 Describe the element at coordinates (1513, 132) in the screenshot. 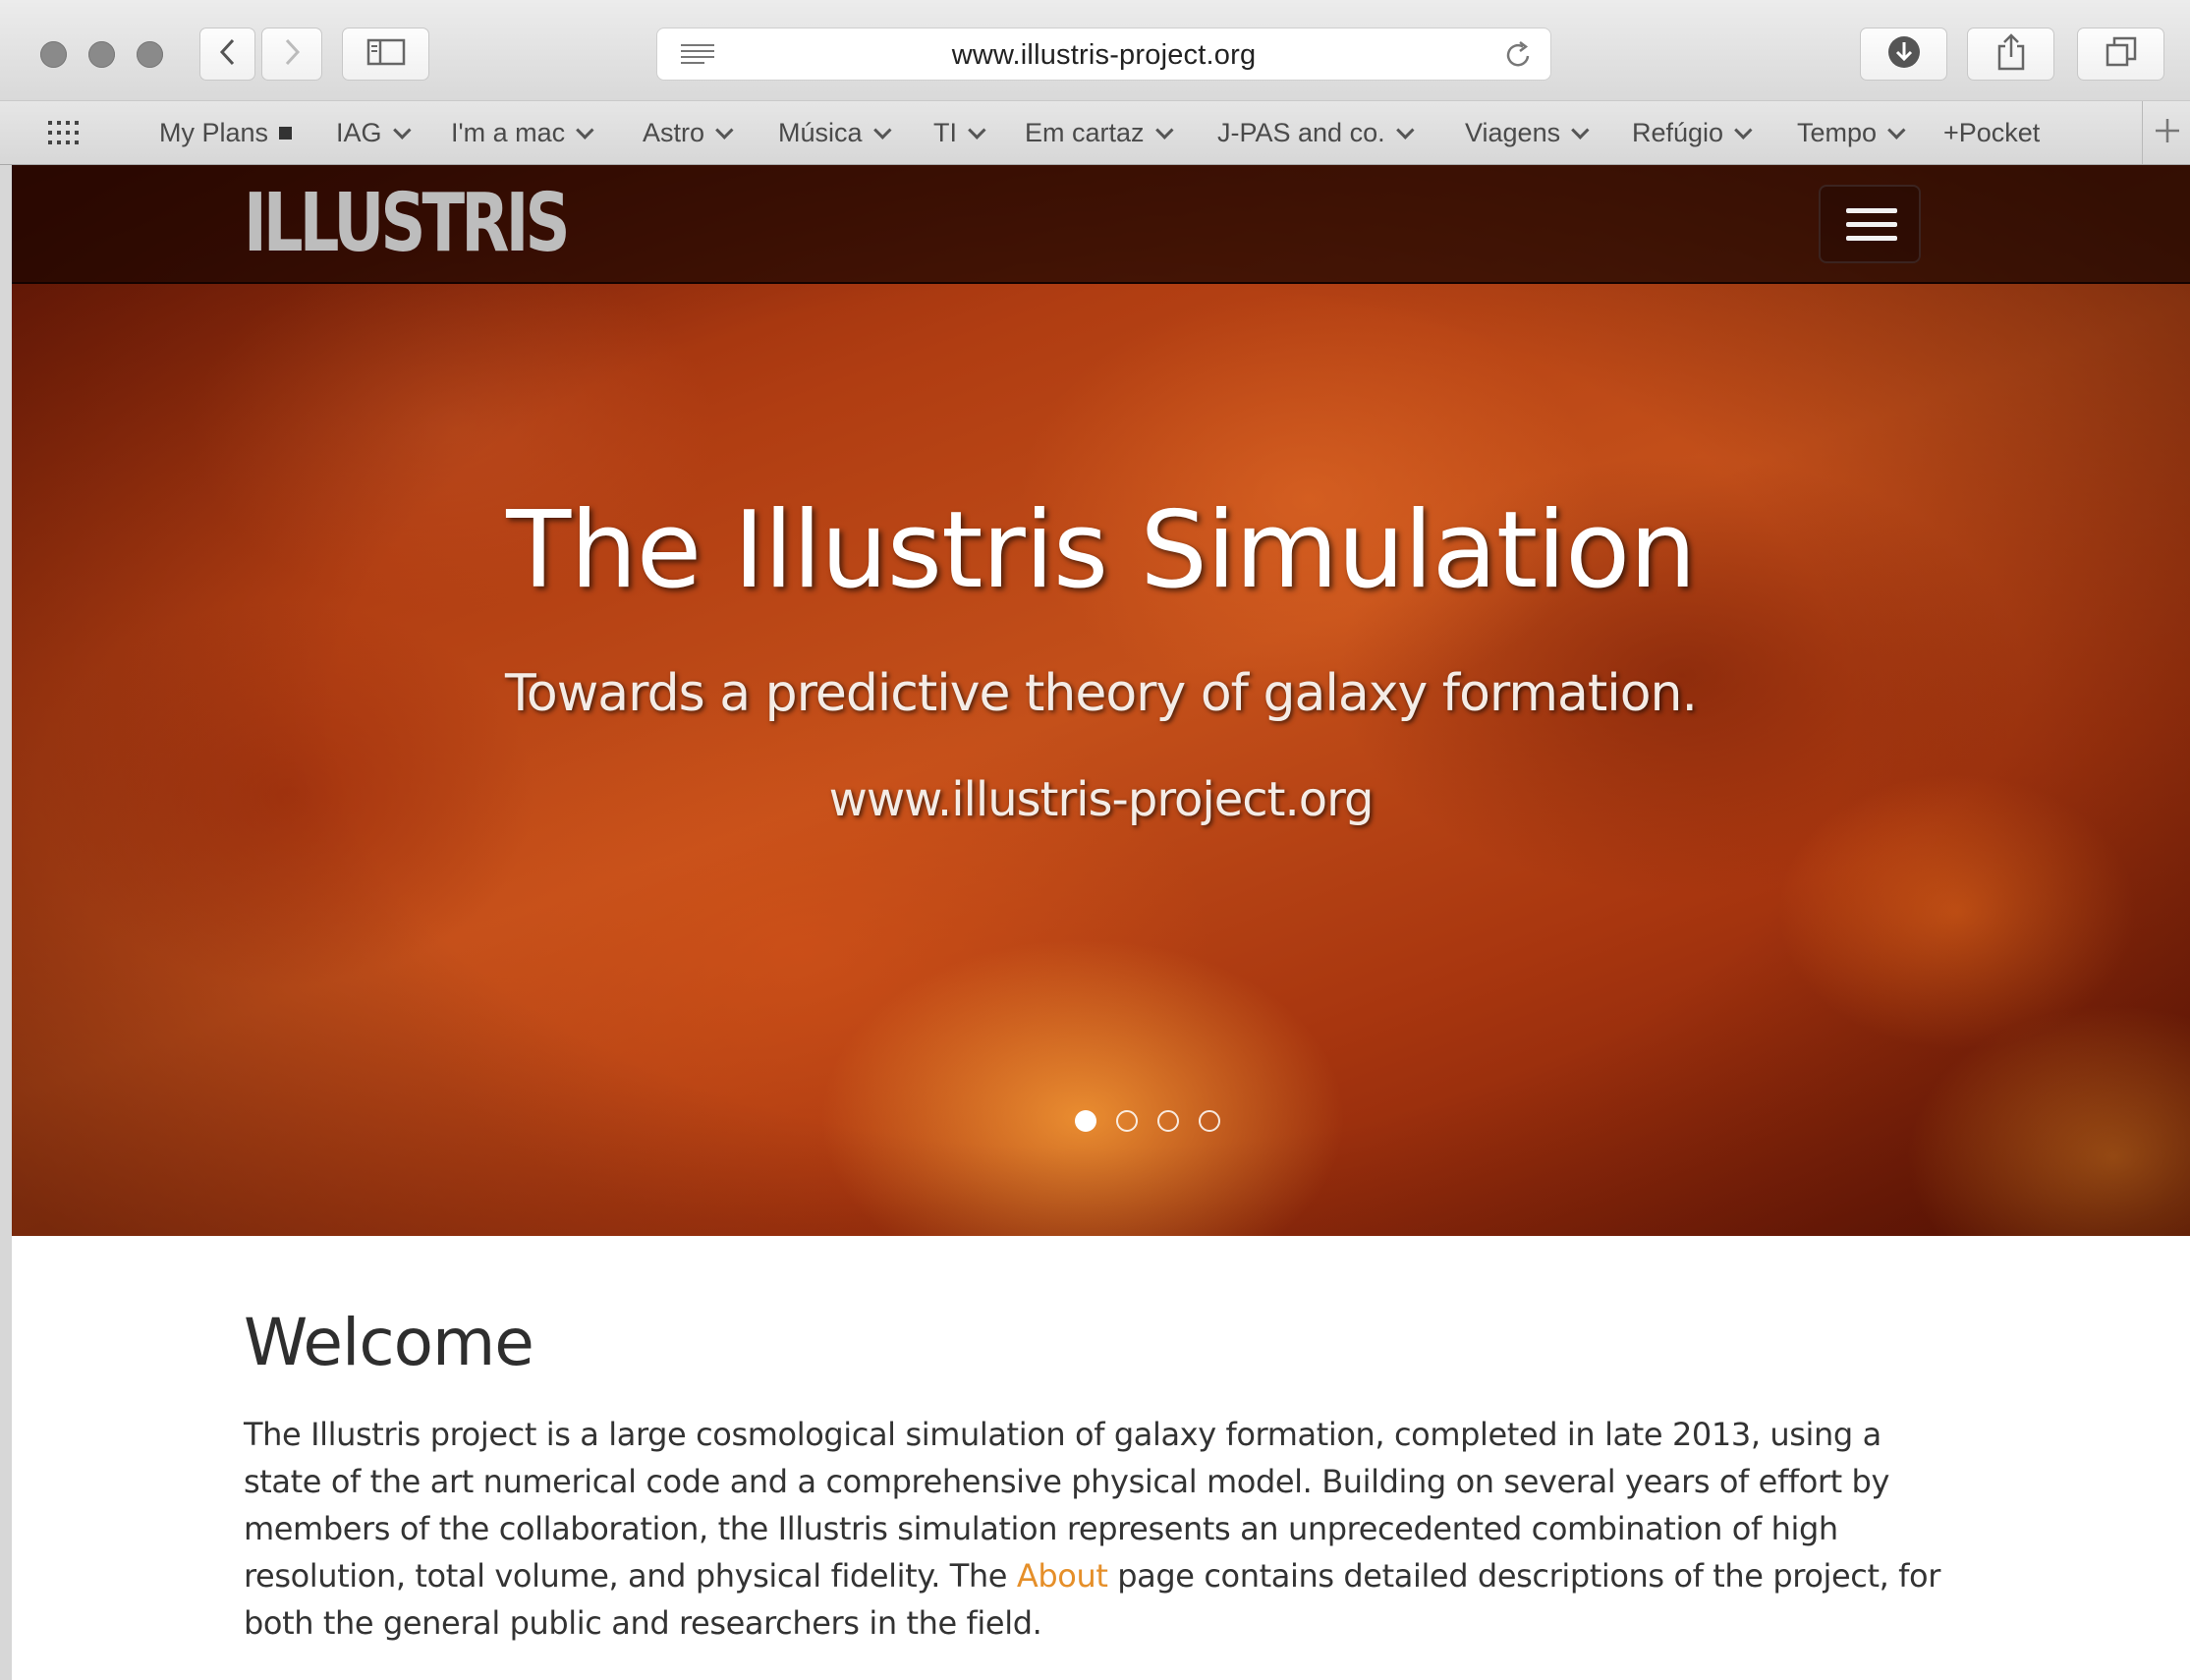

I see `bookmark-label: Viagens` at that location.